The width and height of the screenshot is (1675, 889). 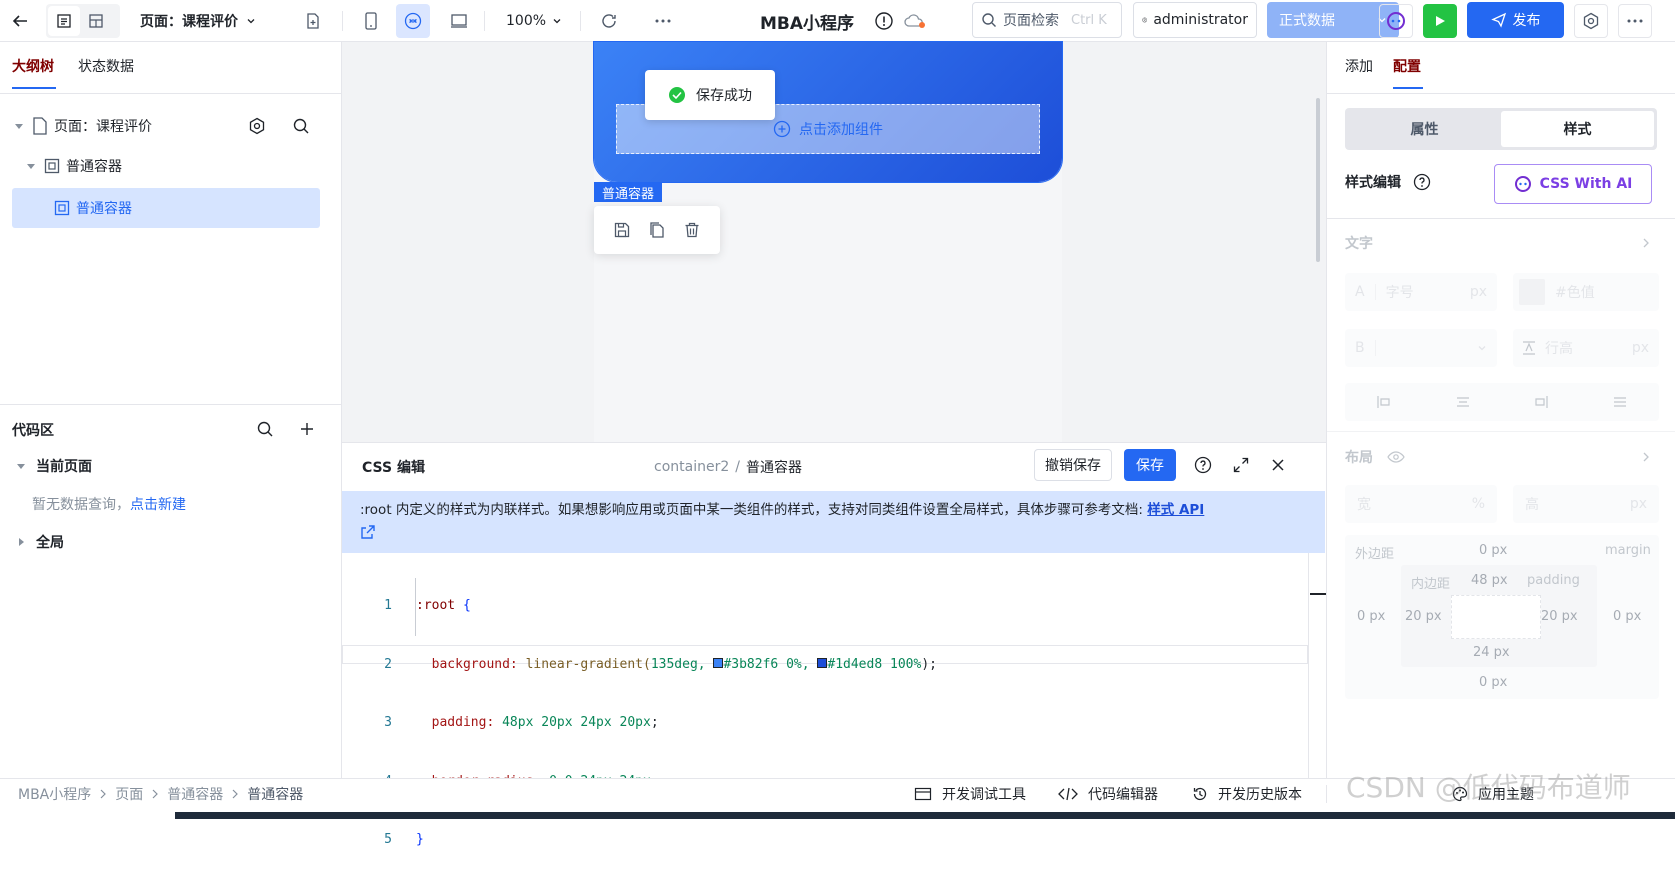 I want to click on save-icon, so click(x=622, y=230).